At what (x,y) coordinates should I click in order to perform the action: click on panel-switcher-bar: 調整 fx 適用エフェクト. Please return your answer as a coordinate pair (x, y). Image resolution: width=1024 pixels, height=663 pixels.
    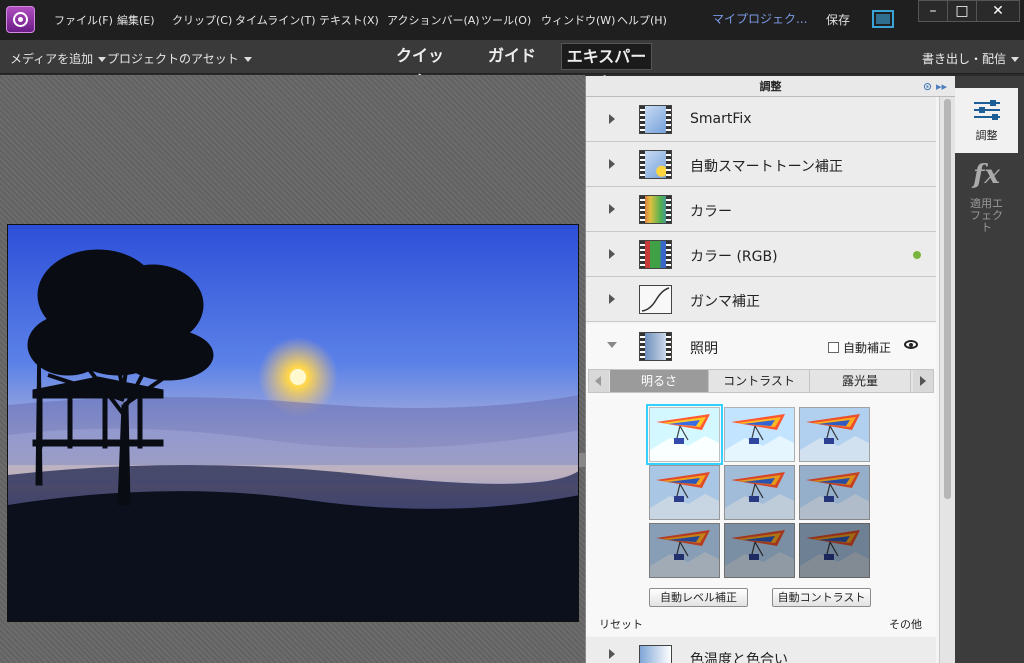
    Looking at the image, I should click on (989, 369).